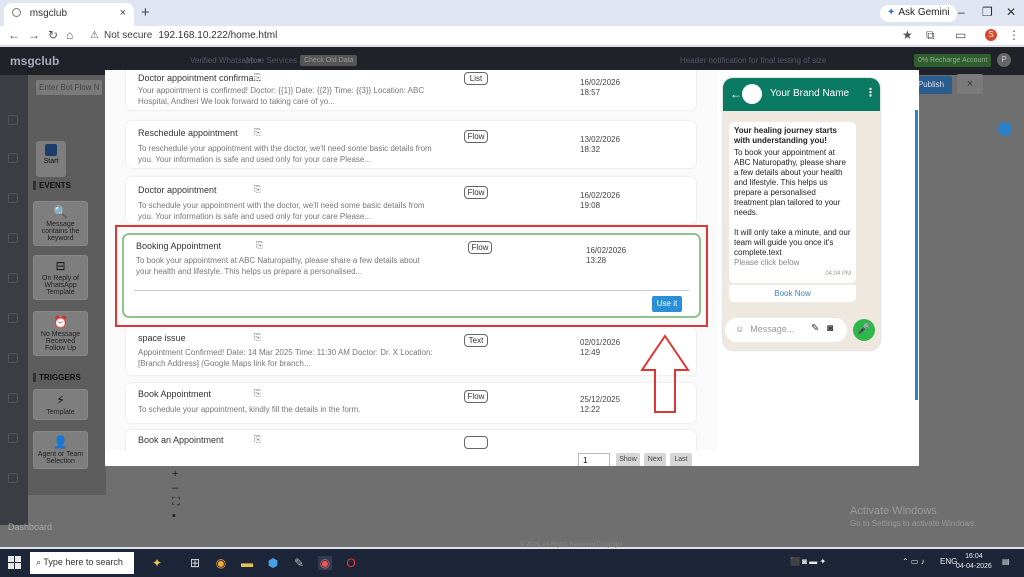 Image resolution: width=1024 pixels, height=577 pixels. Describe the element at coordinates (953, 60) in the screenshot. I see `recharge-badge: 0% Recharge Account` at that location.